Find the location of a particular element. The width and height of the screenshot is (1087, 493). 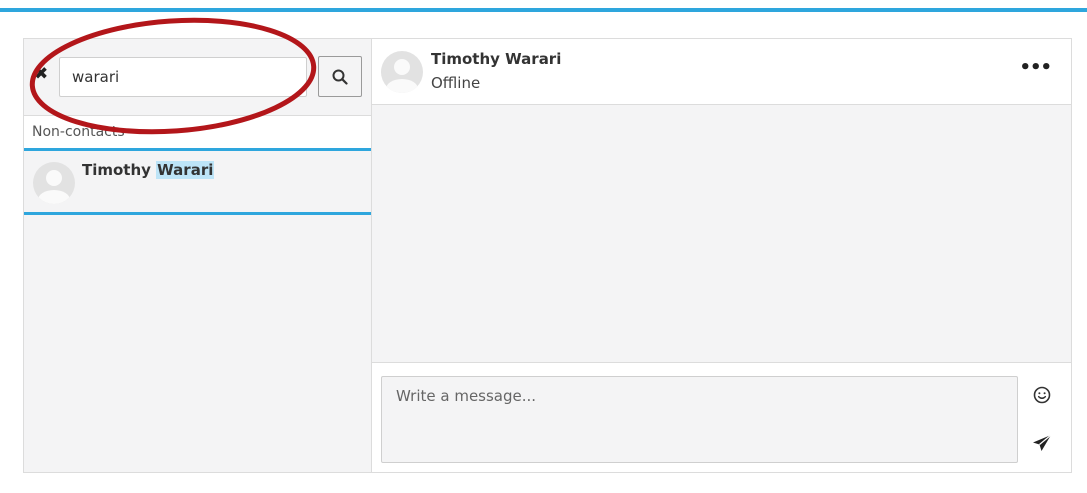

paper-plane-icon is located at coordinates (1042, 442).